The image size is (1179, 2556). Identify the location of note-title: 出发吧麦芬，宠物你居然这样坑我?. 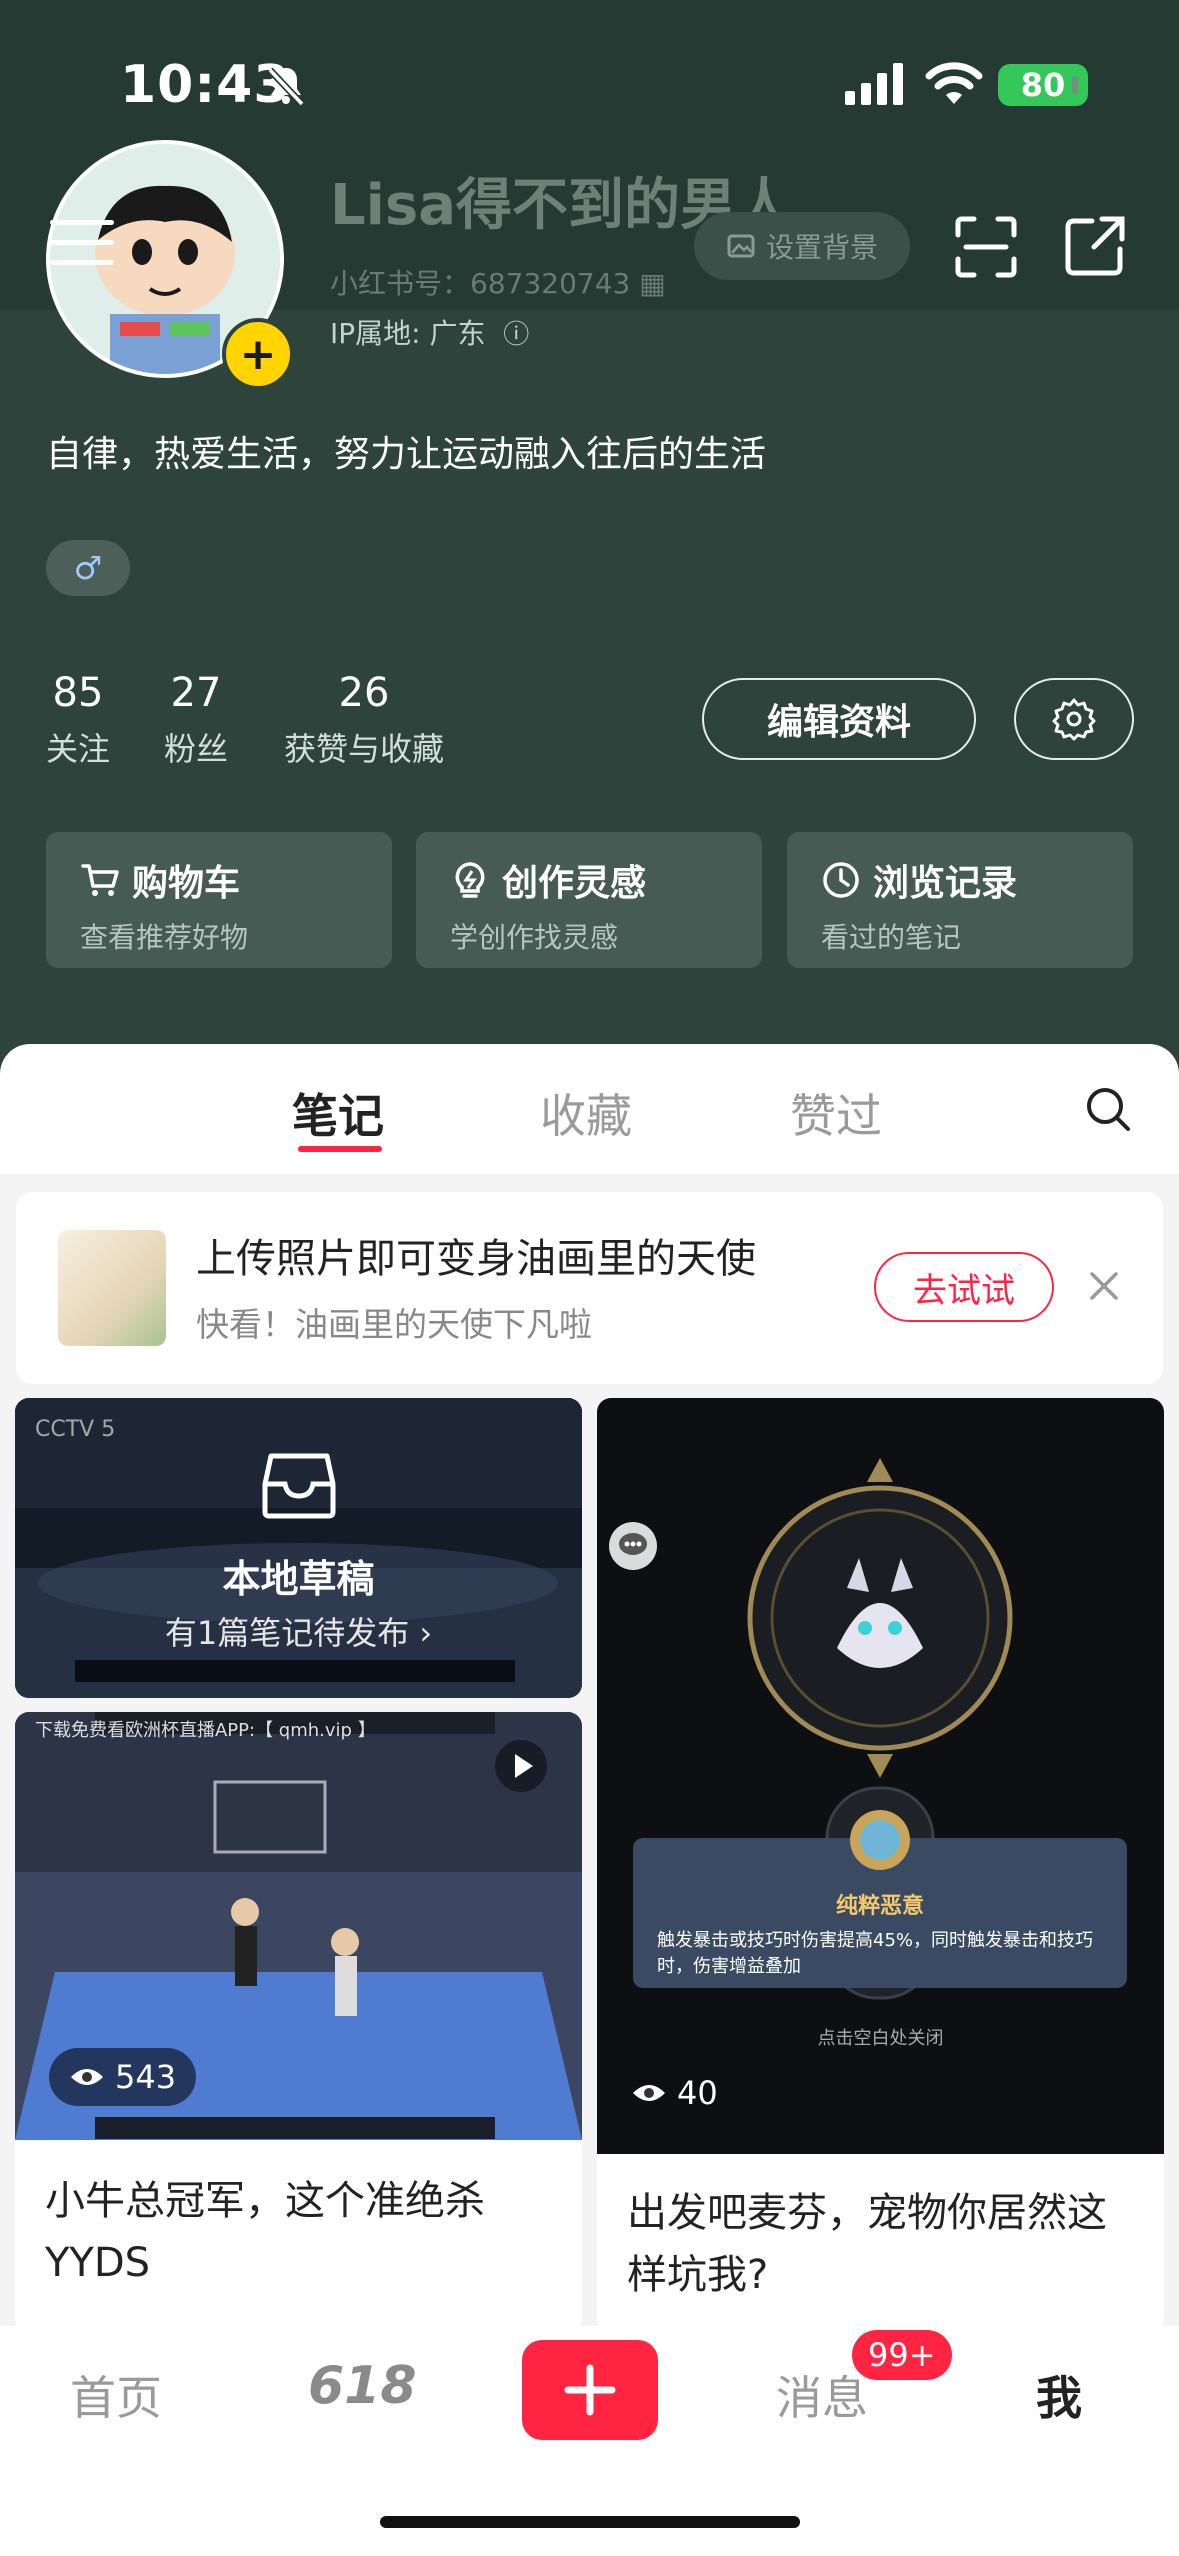
(867, 2244).